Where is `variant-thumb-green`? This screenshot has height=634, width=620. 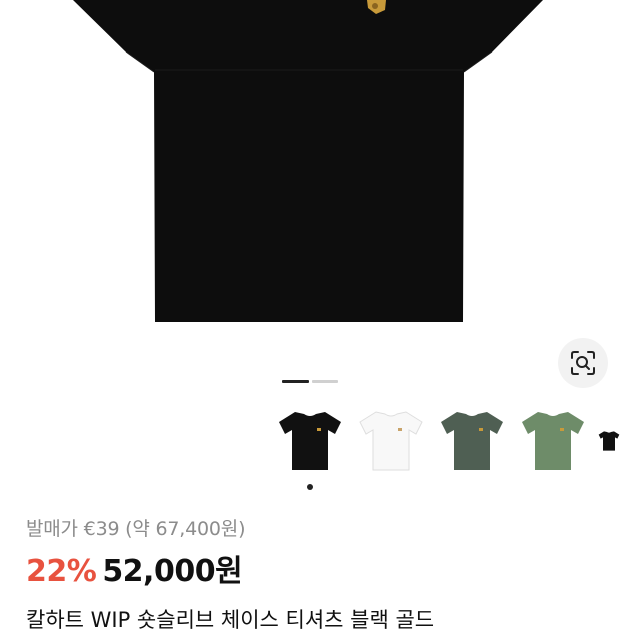
variant-thumb-green is located at coordinates (553, 441).